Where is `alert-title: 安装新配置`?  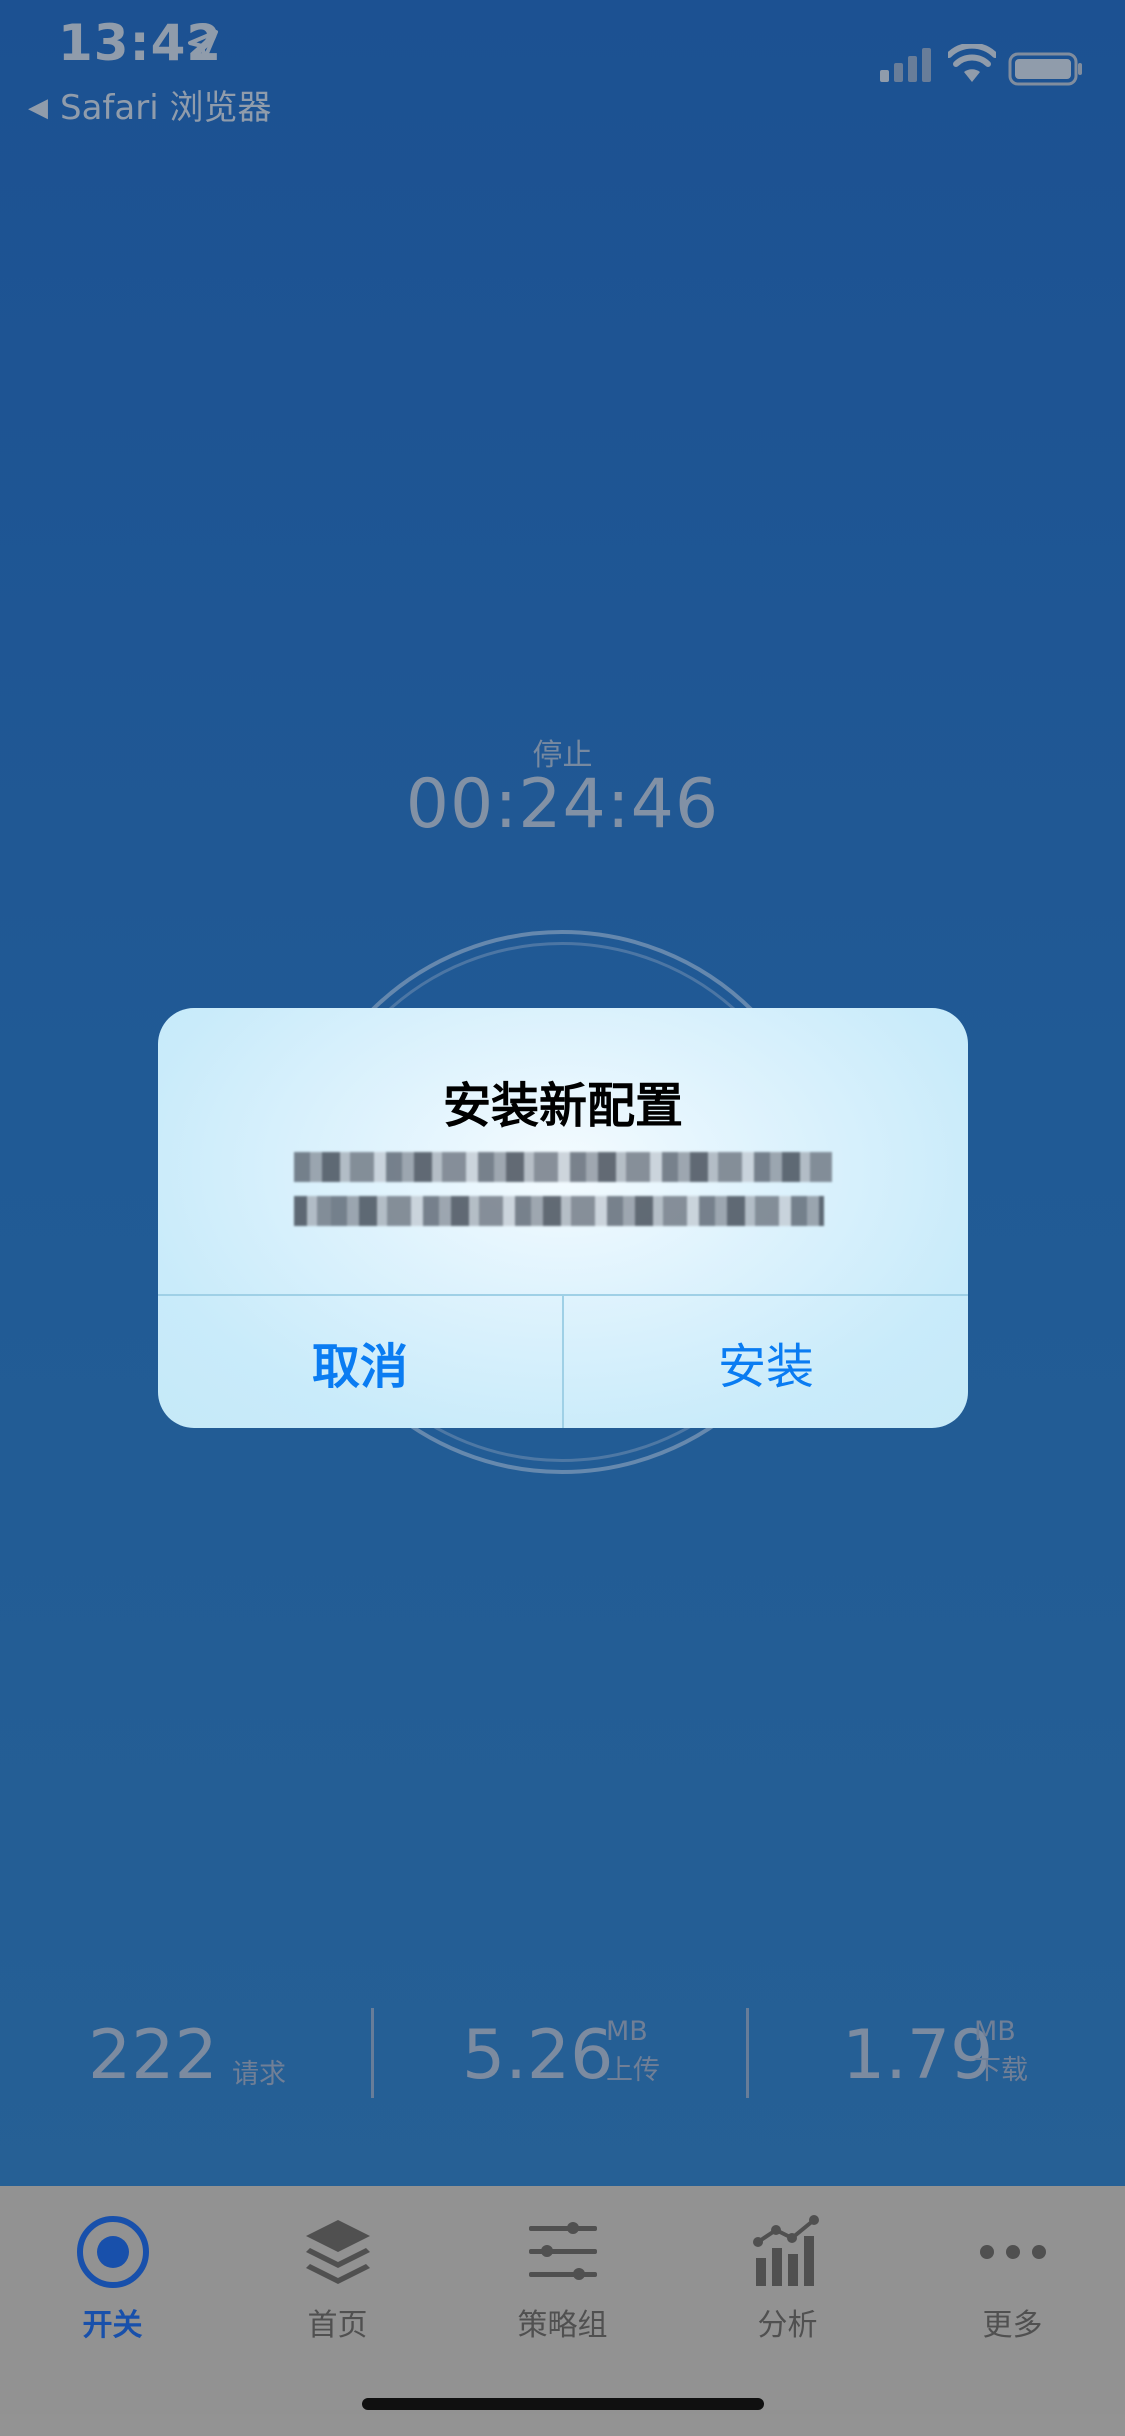
alert-title: 安装新配置 is located at coordinates (562, 1106).